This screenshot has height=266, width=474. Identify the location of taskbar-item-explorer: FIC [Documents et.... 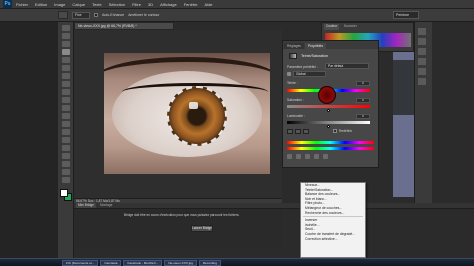
(80, 262).